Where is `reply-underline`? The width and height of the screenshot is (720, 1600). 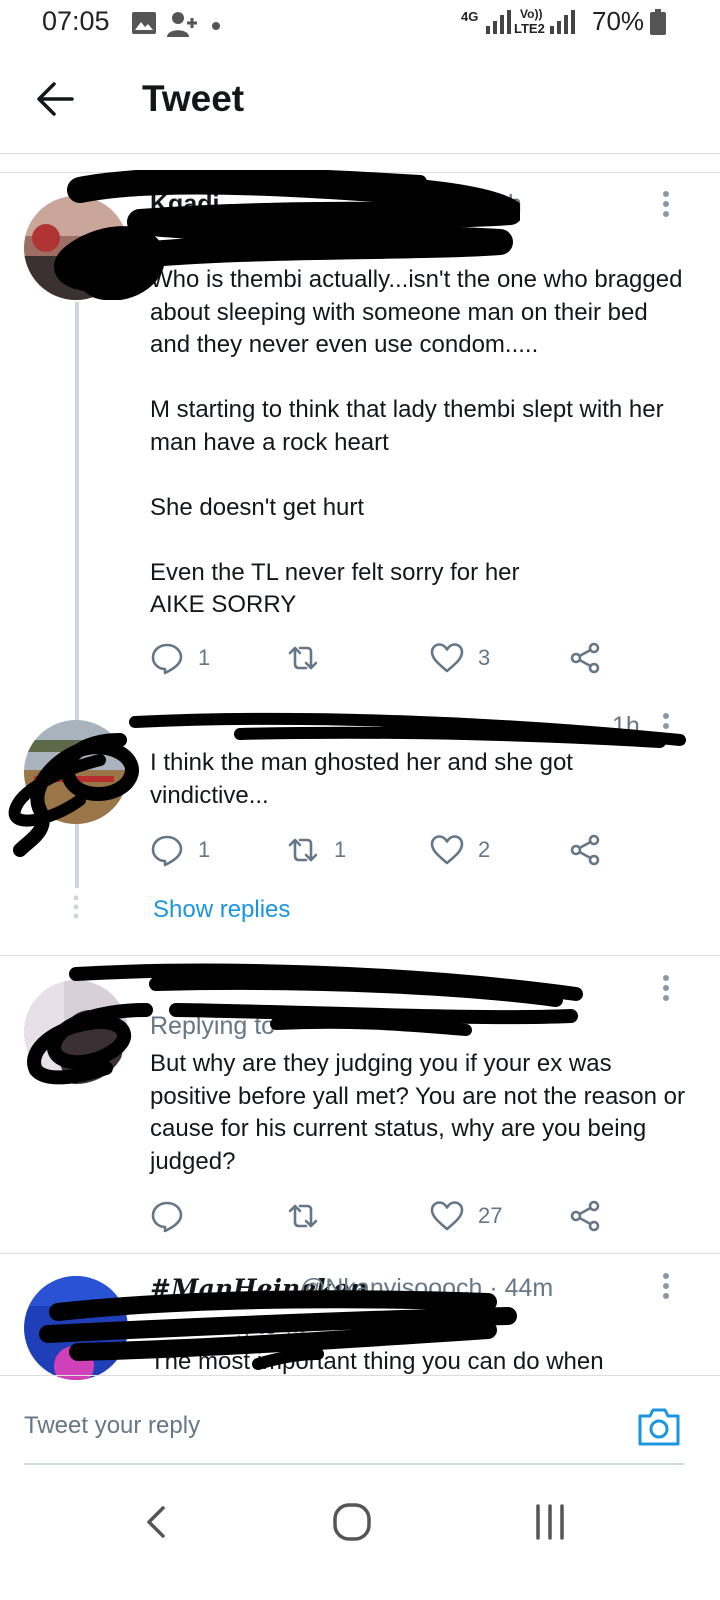 reply-underline is located at coordinates (354, 1464).